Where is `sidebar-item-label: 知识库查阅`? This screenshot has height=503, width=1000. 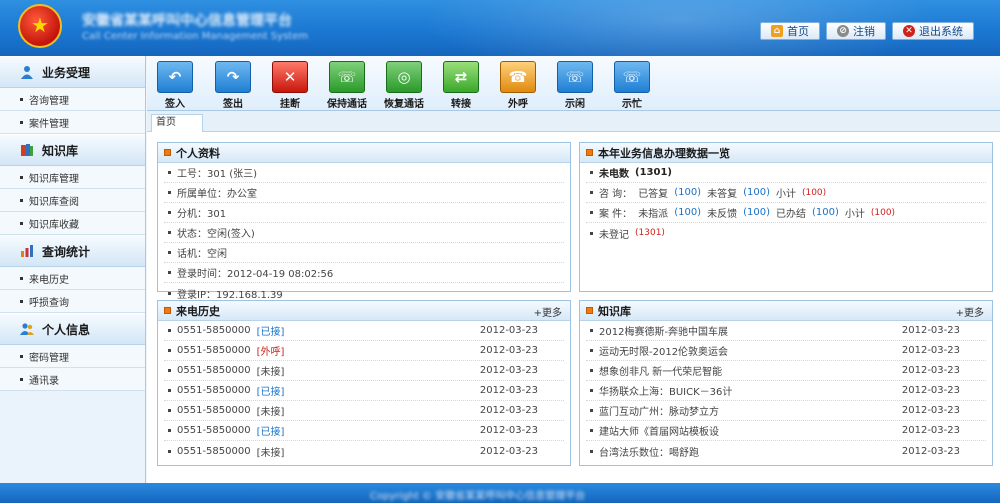 sidebar-item-label: 知识库查阅 is located at coordinates (54, 202).